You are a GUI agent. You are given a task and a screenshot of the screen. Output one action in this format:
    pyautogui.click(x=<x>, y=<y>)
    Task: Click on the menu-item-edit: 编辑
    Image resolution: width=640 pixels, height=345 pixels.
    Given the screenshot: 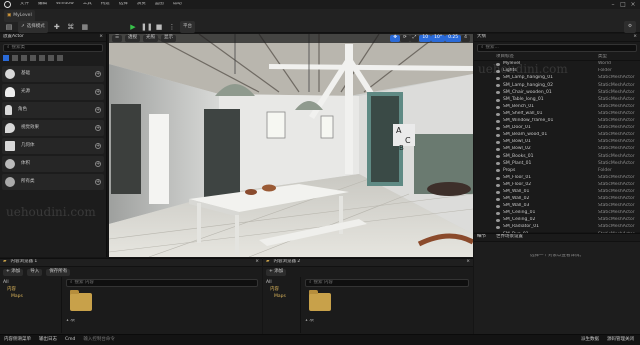 What is the action you would take?
    pyautogui.click(x=42, y=4)
    